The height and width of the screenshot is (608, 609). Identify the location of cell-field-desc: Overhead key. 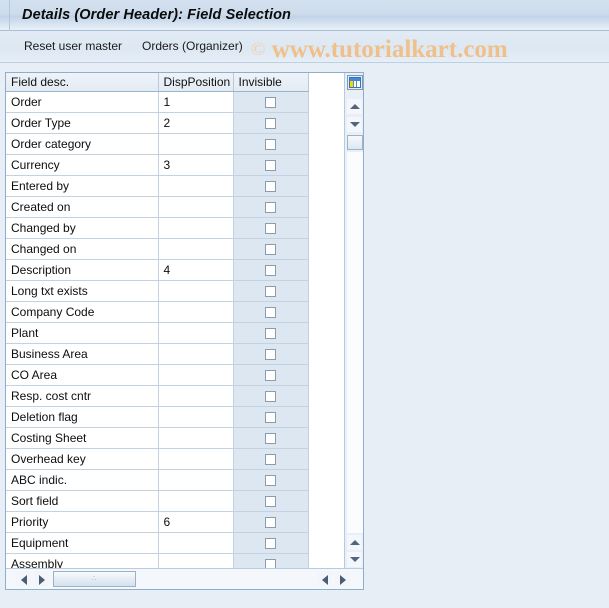
(82, 459).